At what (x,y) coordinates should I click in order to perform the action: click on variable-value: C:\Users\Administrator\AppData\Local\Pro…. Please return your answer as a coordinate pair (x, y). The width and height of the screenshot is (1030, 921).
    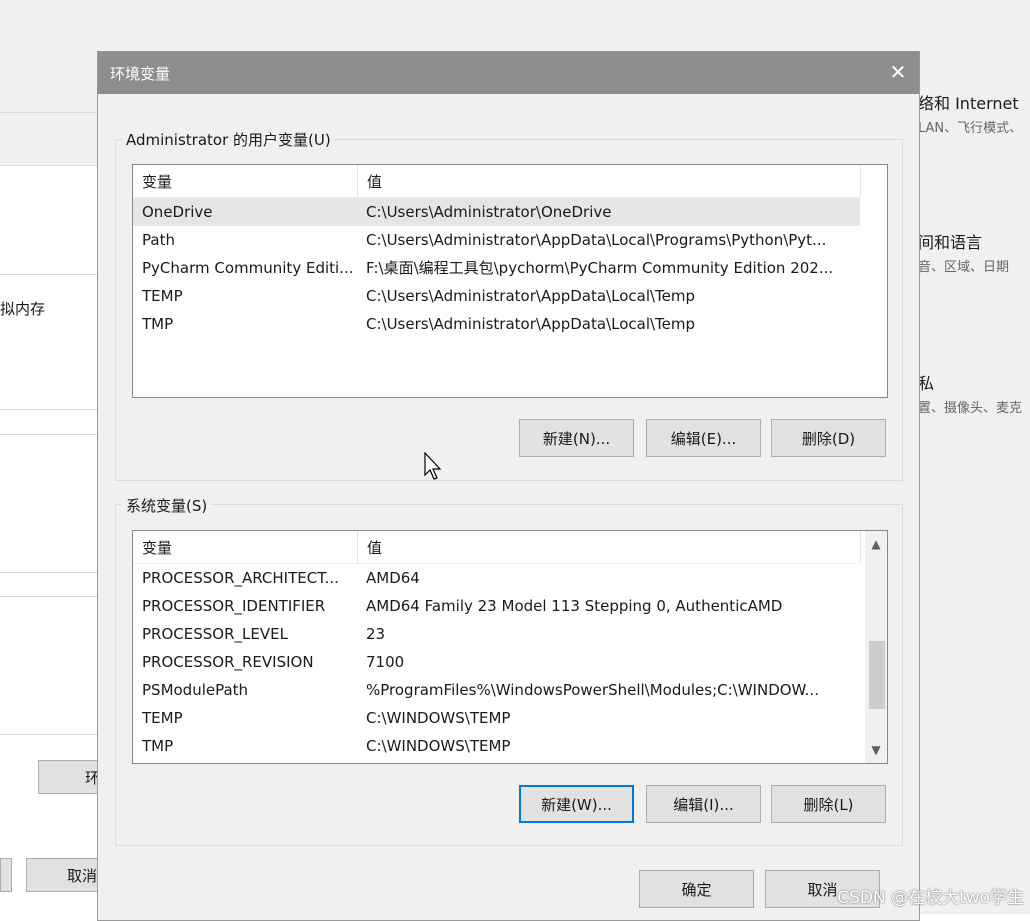
    Looking at the image, I should click on (596, 240).